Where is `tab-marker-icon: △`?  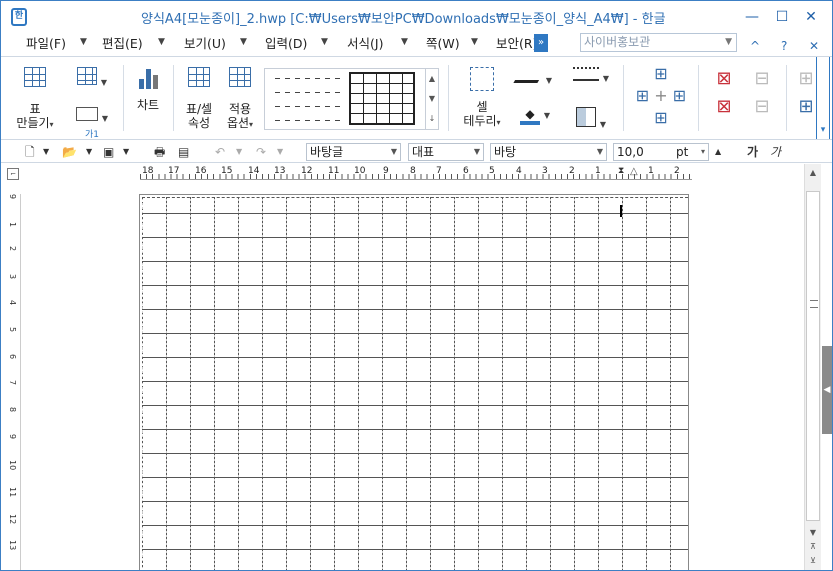
tab-marker-icon: △ is located at coordinates (634, 171).